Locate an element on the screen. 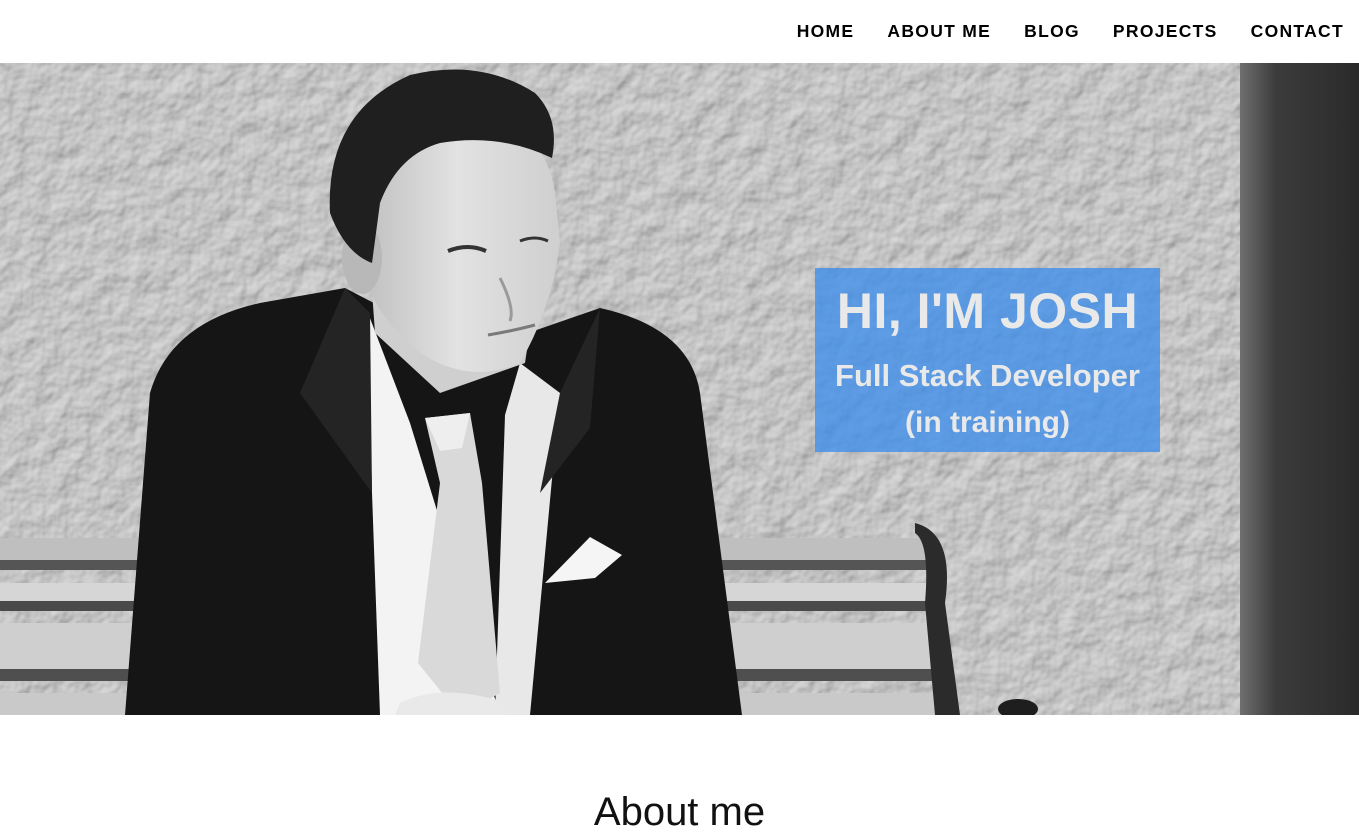 Image resolution: width=1359 pixels, height=834 pixels. nav-menu: HOME ABOUT ME BLOG PROJECTS CONTACT is located at coordinates (1070, 31).